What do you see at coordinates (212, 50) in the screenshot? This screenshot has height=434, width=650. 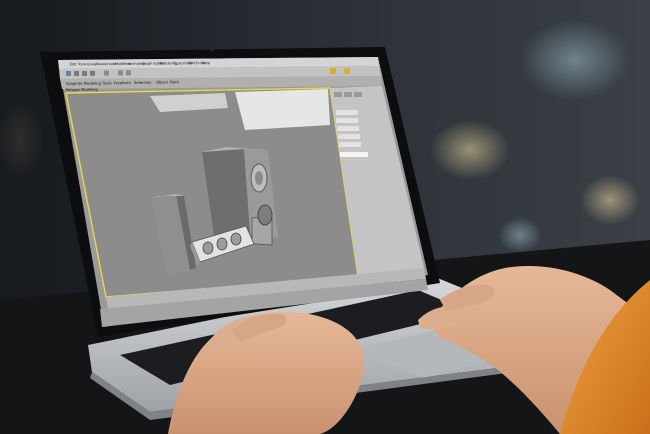 I see `webcam` at bounding box center [212, 50].